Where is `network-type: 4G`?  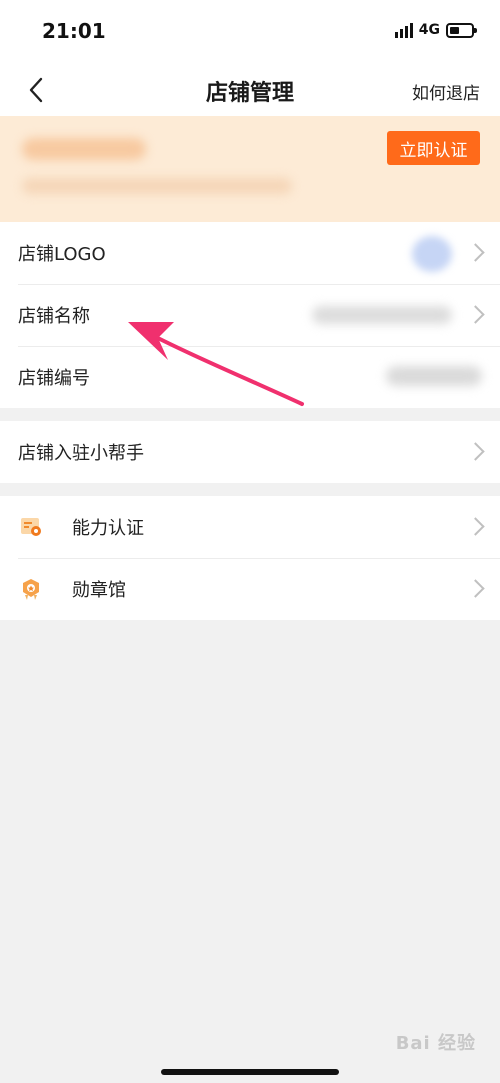
network-type: 4G is located at coordinates (429, 30).